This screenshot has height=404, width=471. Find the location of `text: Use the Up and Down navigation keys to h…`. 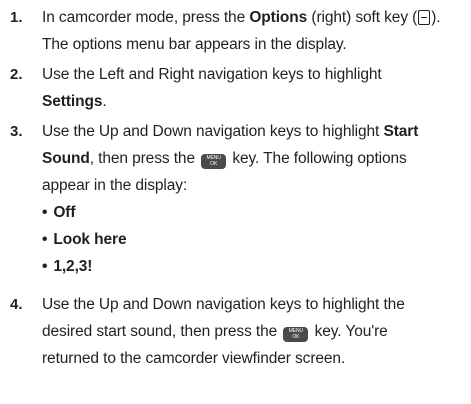

text: Use the Up and Down navigation keys to h… is located at coordinates (213, 131).